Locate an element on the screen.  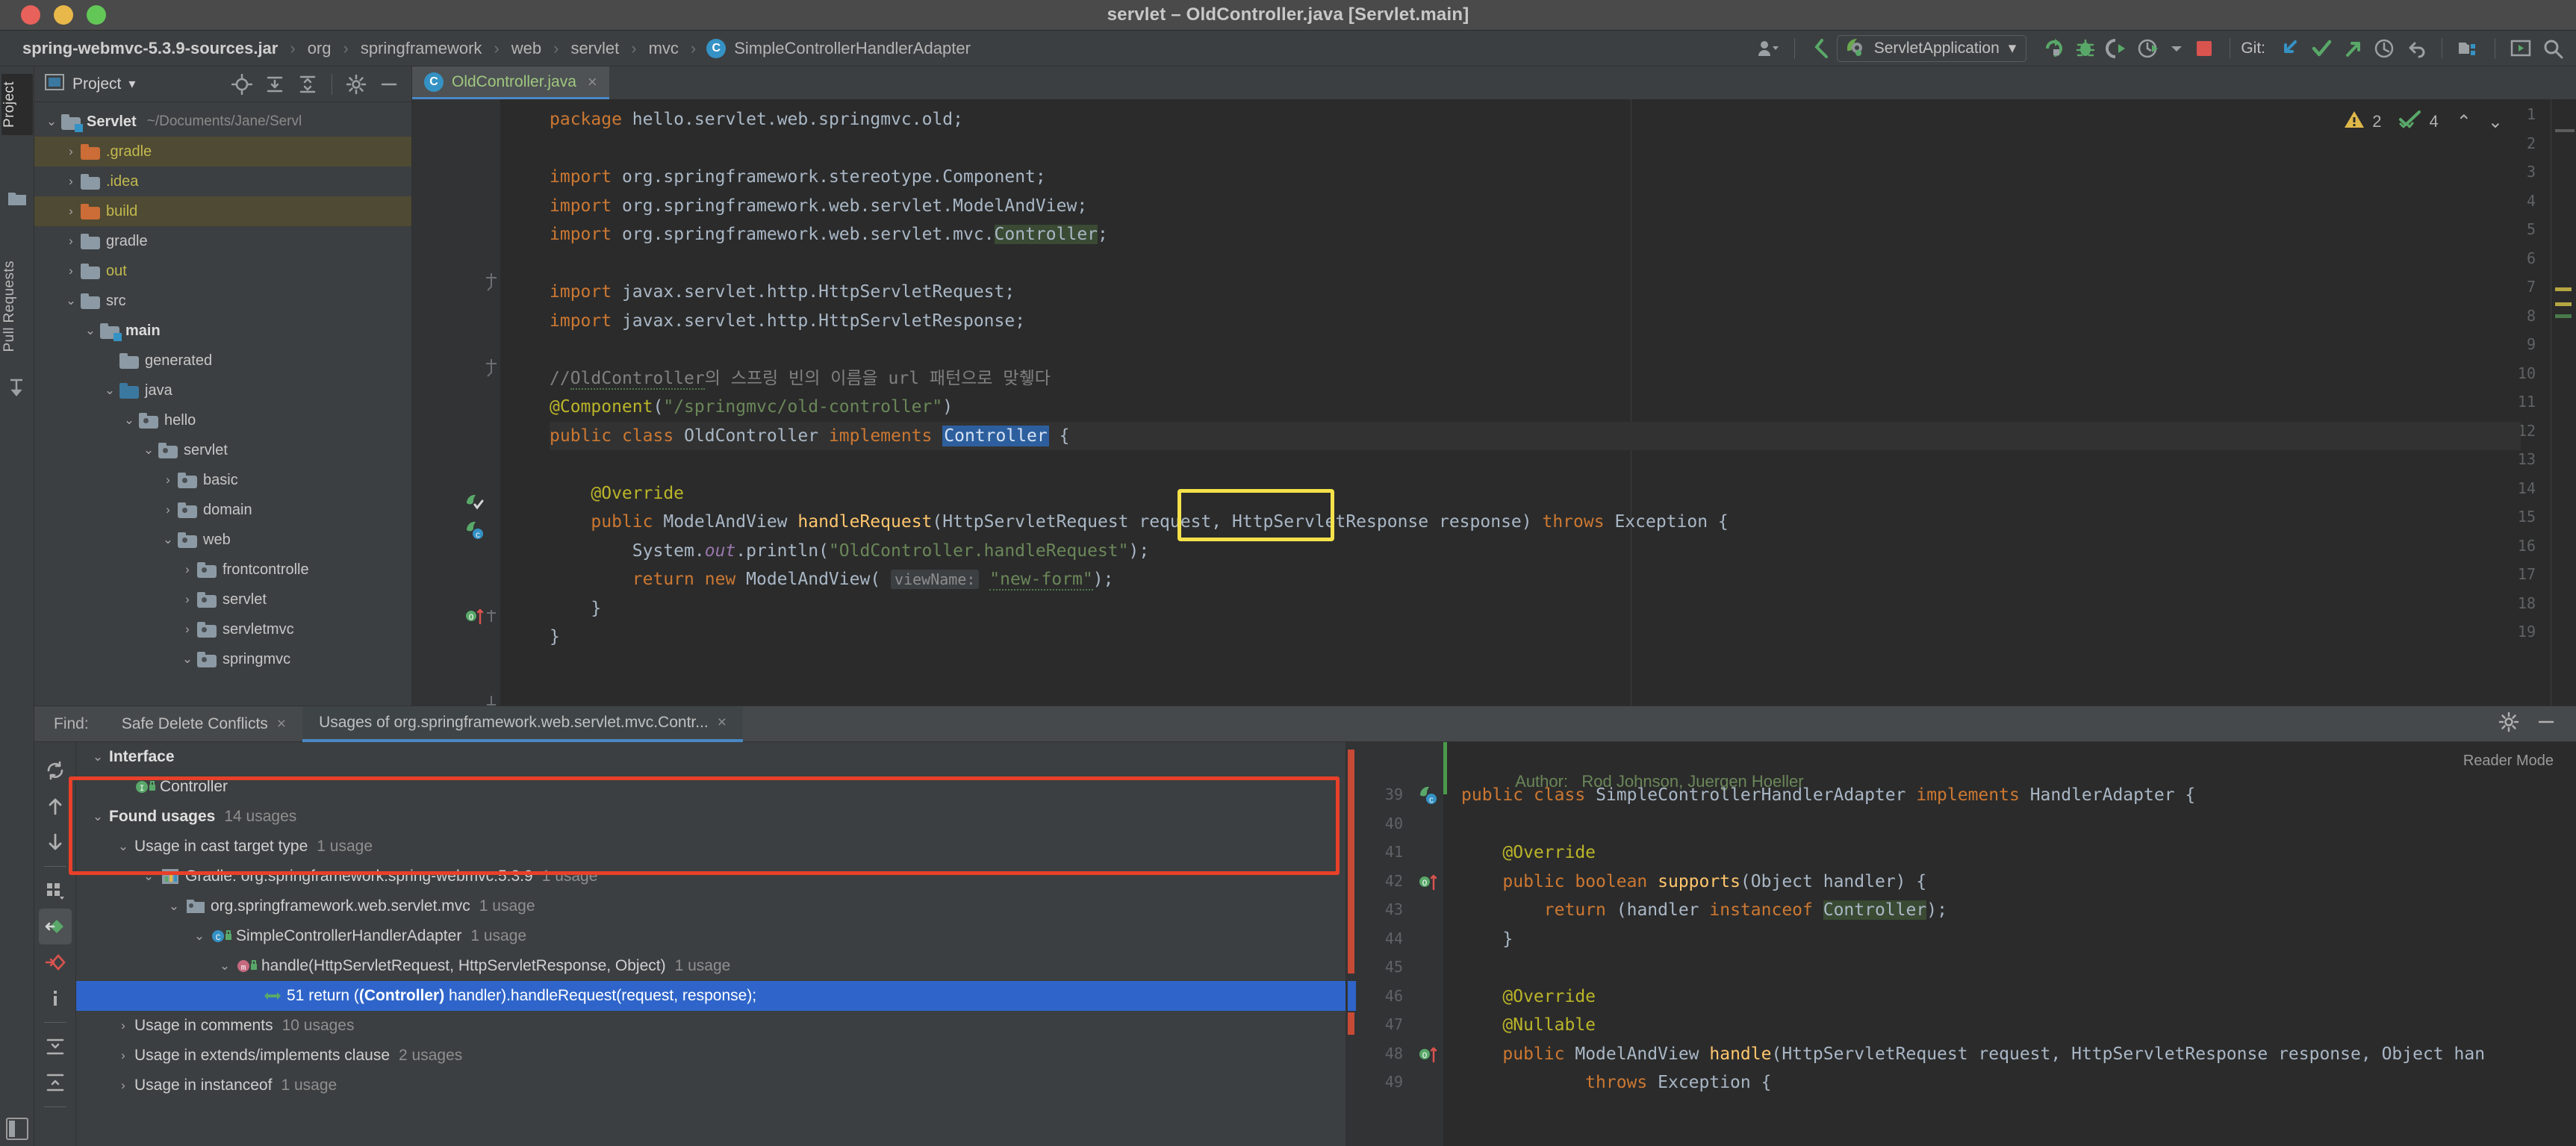
code-line: @Component("/springmvc/old-controller") is located at coordinates (751, 407).